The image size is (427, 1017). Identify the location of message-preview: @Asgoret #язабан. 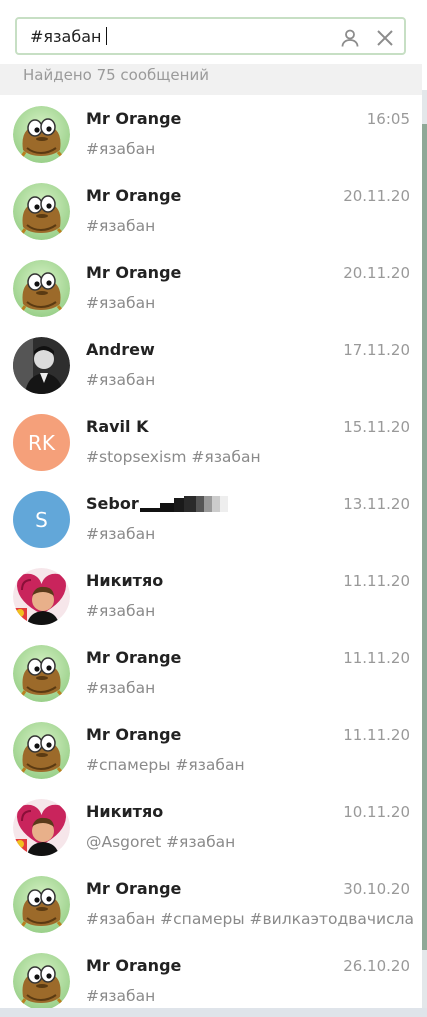
(161, 842).